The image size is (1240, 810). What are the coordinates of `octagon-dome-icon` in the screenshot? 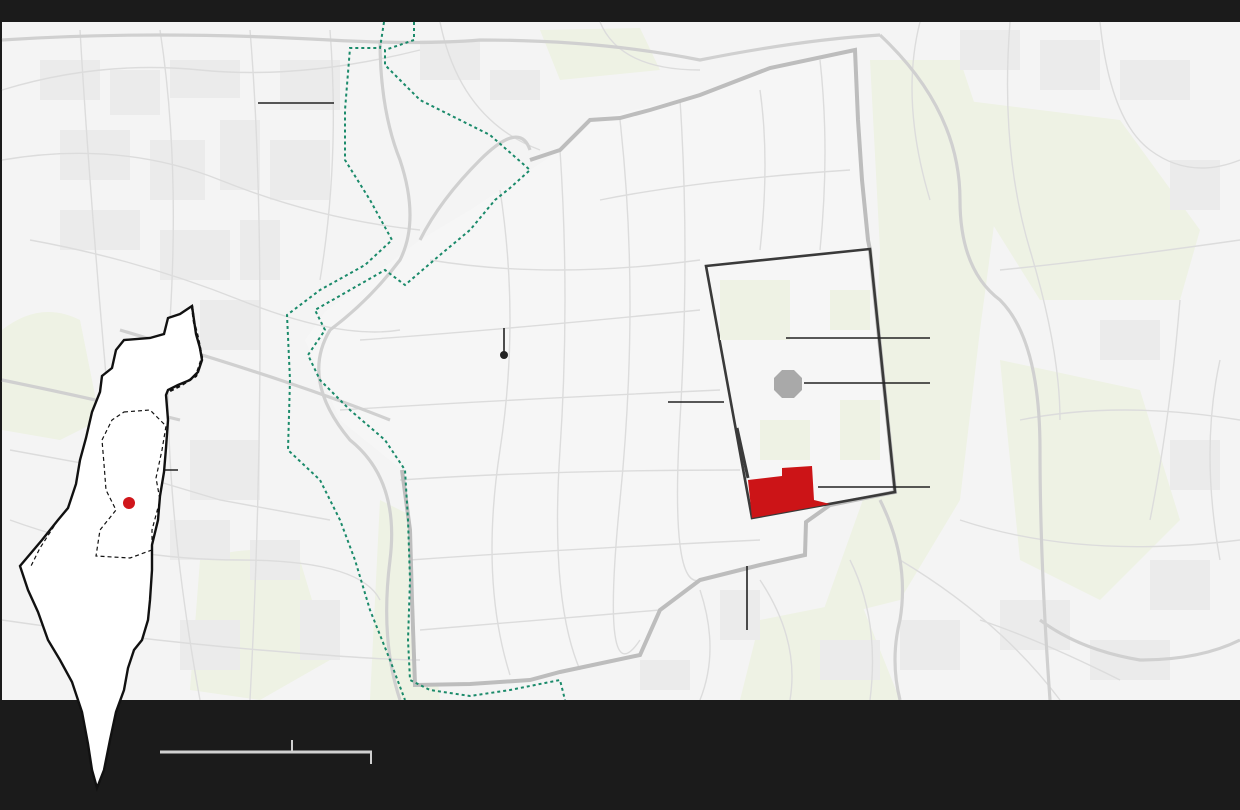 It's located at (788, 384).